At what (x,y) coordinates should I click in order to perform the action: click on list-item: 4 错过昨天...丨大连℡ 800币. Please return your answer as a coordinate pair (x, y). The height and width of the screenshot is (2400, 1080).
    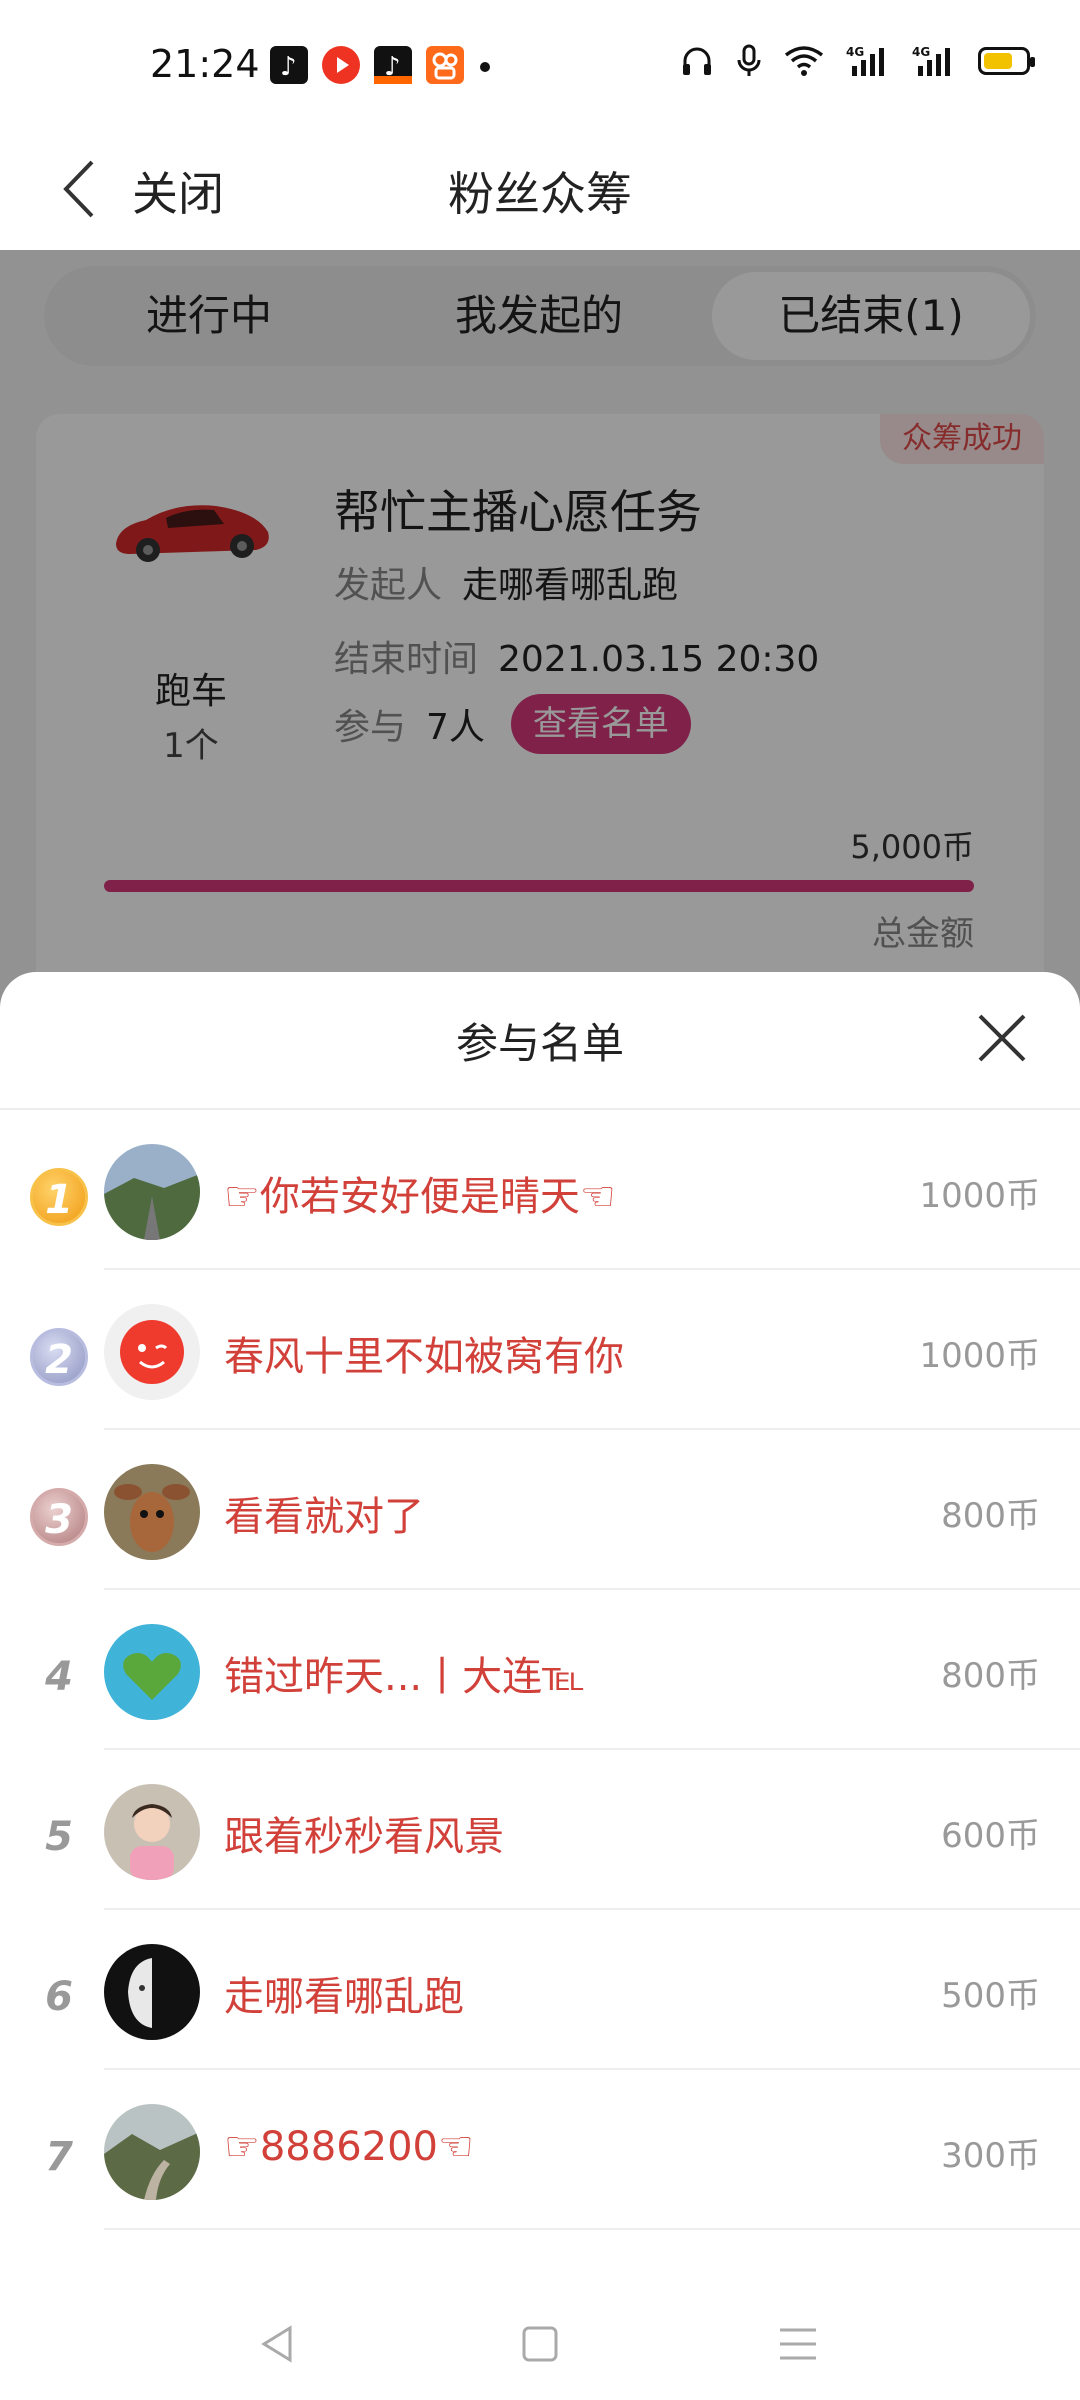
    Looking at the image, I should click on (540, 1670).